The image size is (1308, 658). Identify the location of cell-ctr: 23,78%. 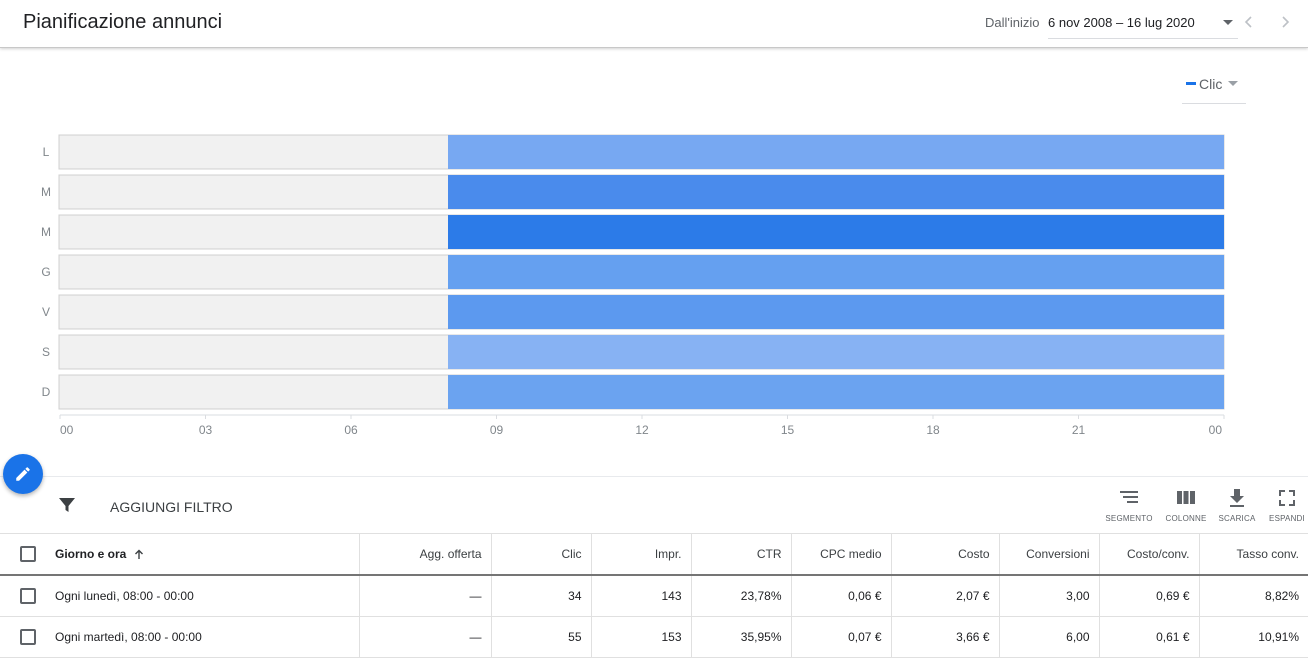
(741, 596).